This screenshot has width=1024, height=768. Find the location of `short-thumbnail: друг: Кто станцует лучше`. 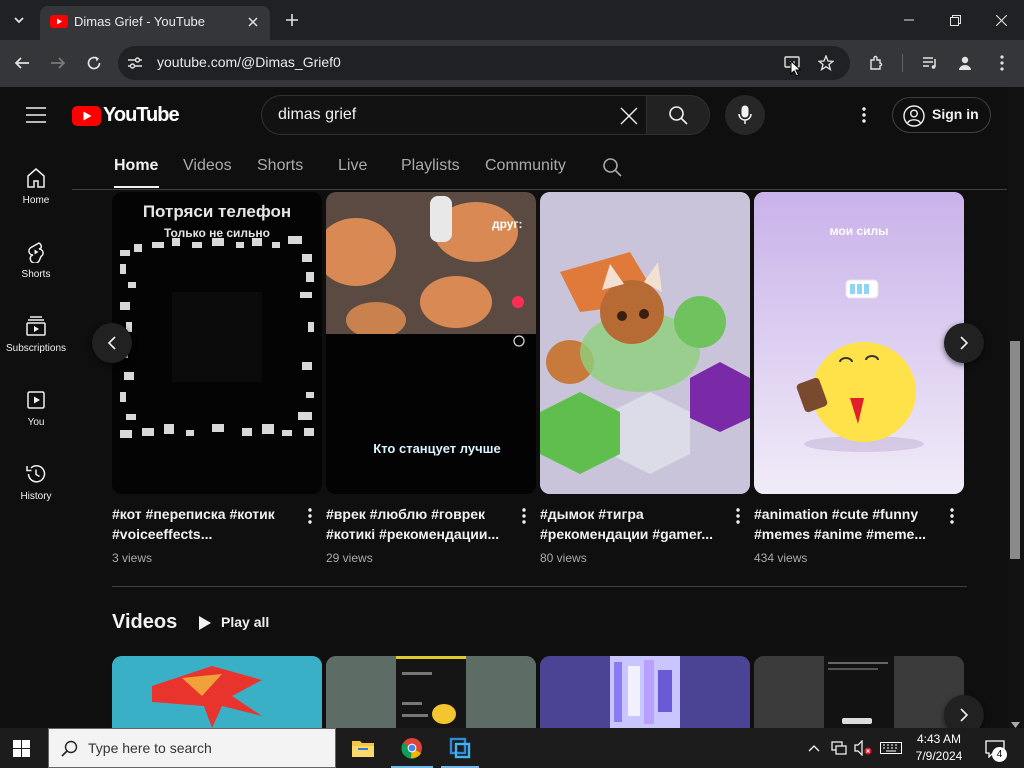

short-thumbnail: друг: Кто станцует лучше is located at coordinates (431, 343).